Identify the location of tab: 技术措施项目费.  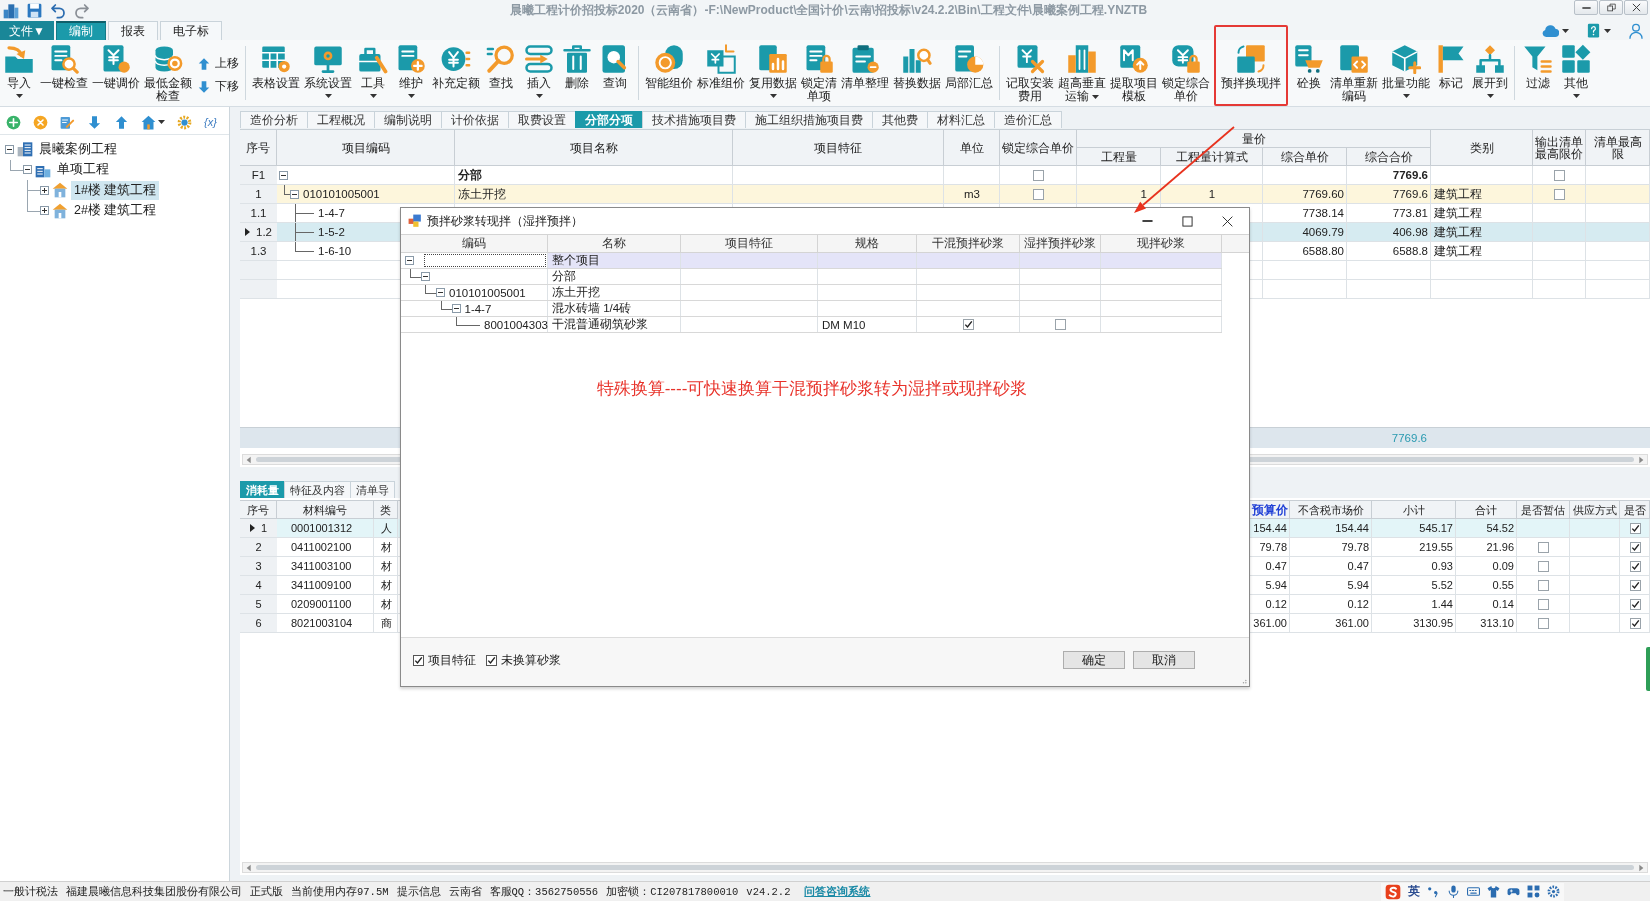
(694, 119).